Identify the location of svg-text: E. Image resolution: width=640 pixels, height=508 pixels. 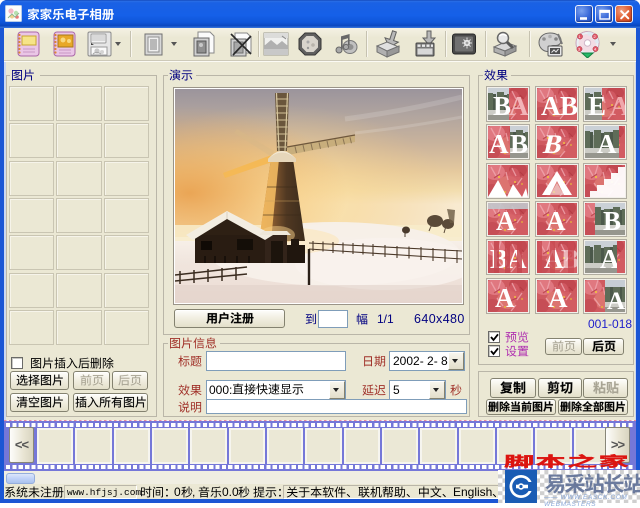
(597, 105).